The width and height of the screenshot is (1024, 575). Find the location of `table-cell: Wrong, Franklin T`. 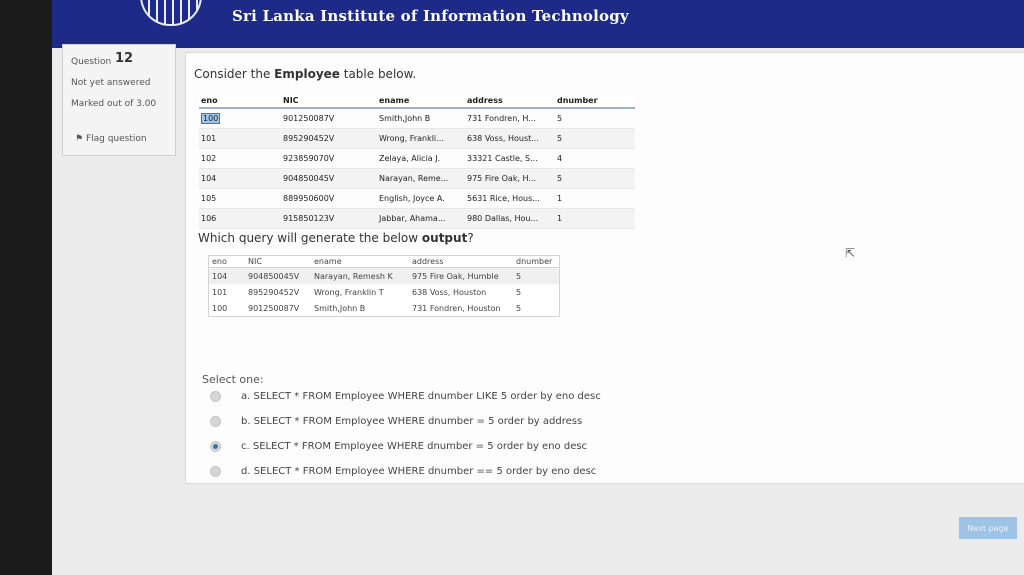

table-cell: Wrong, Franklin T is located at coordinates (349, 292).